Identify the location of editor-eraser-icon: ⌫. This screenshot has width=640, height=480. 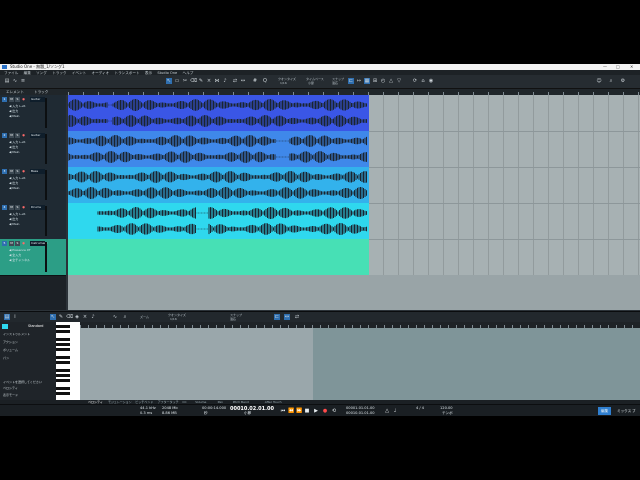
(69, 317).